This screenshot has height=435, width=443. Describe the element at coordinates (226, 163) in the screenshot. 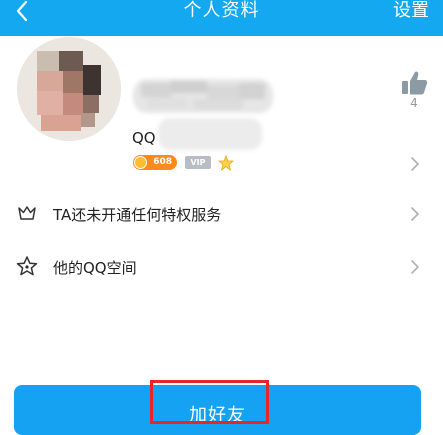

I see `star-badge-icon` at that location.